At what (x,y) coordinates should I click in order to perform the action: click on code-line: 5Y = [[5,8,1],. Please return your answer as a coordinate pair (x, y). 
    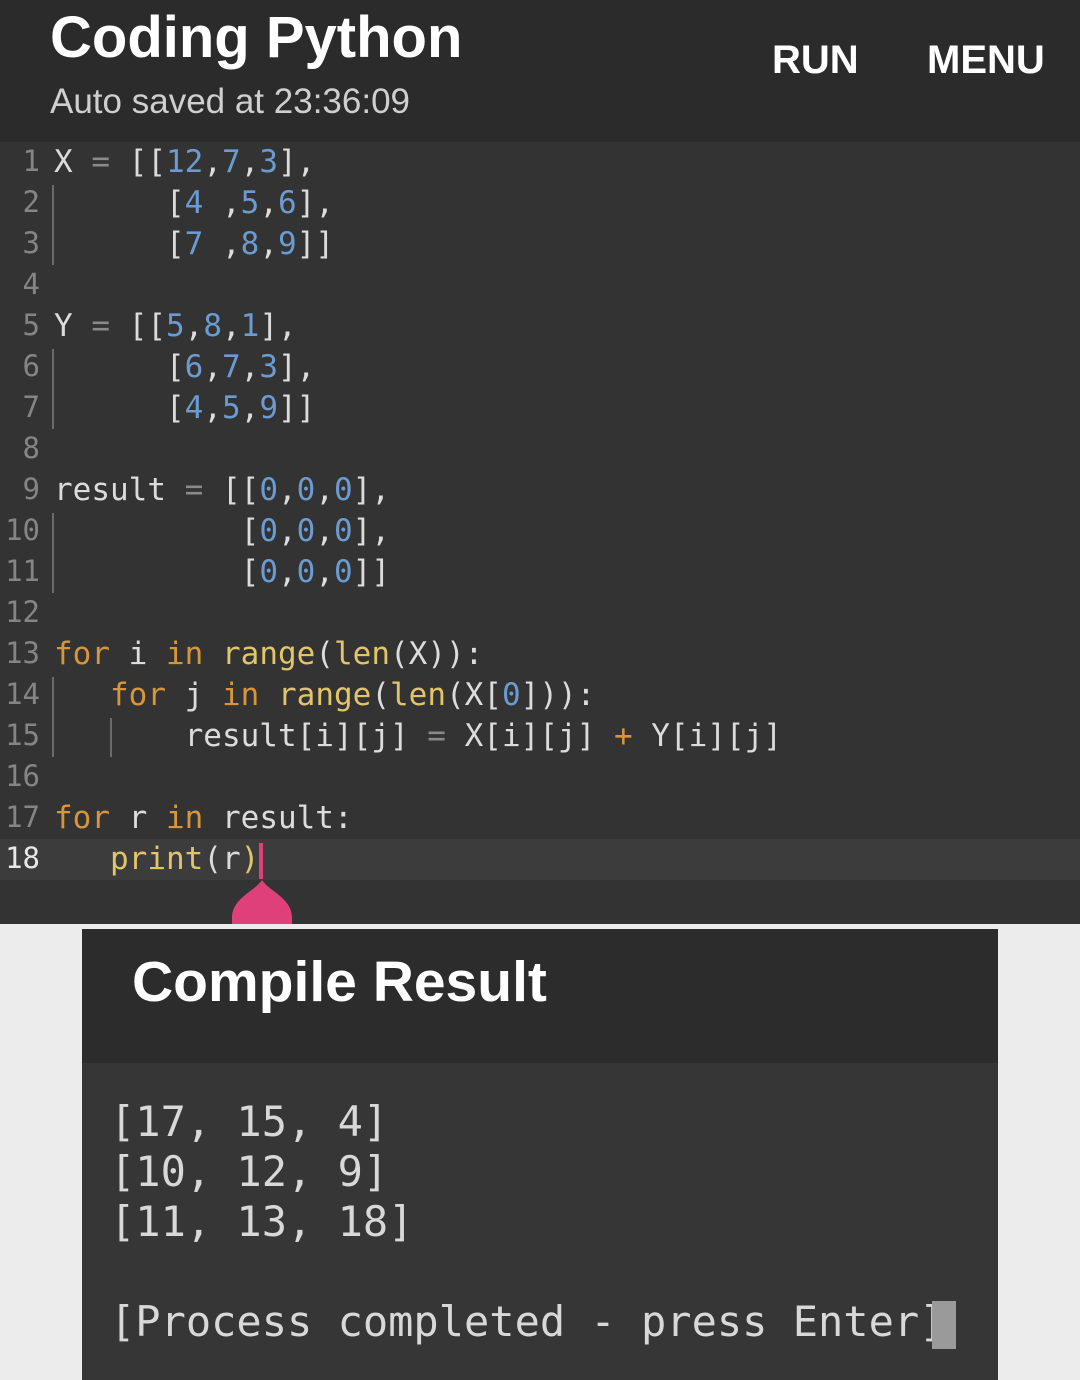
    Looking at the image, I should click on (540, 326).